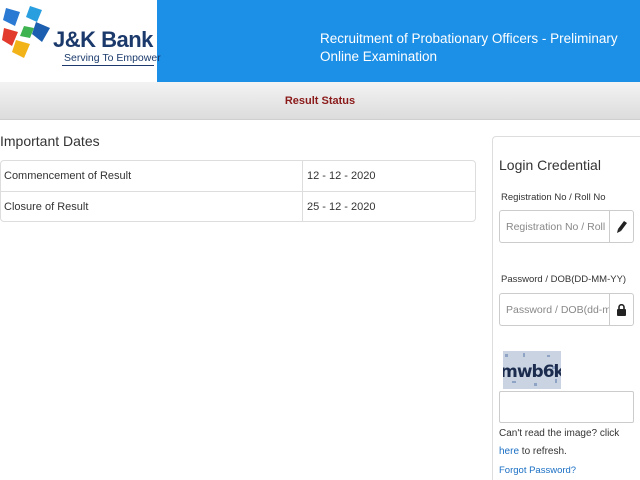  What do you see at coordinates (554, 309) in the screenshot?
I see `password-input` at bounding box center [554, 309].